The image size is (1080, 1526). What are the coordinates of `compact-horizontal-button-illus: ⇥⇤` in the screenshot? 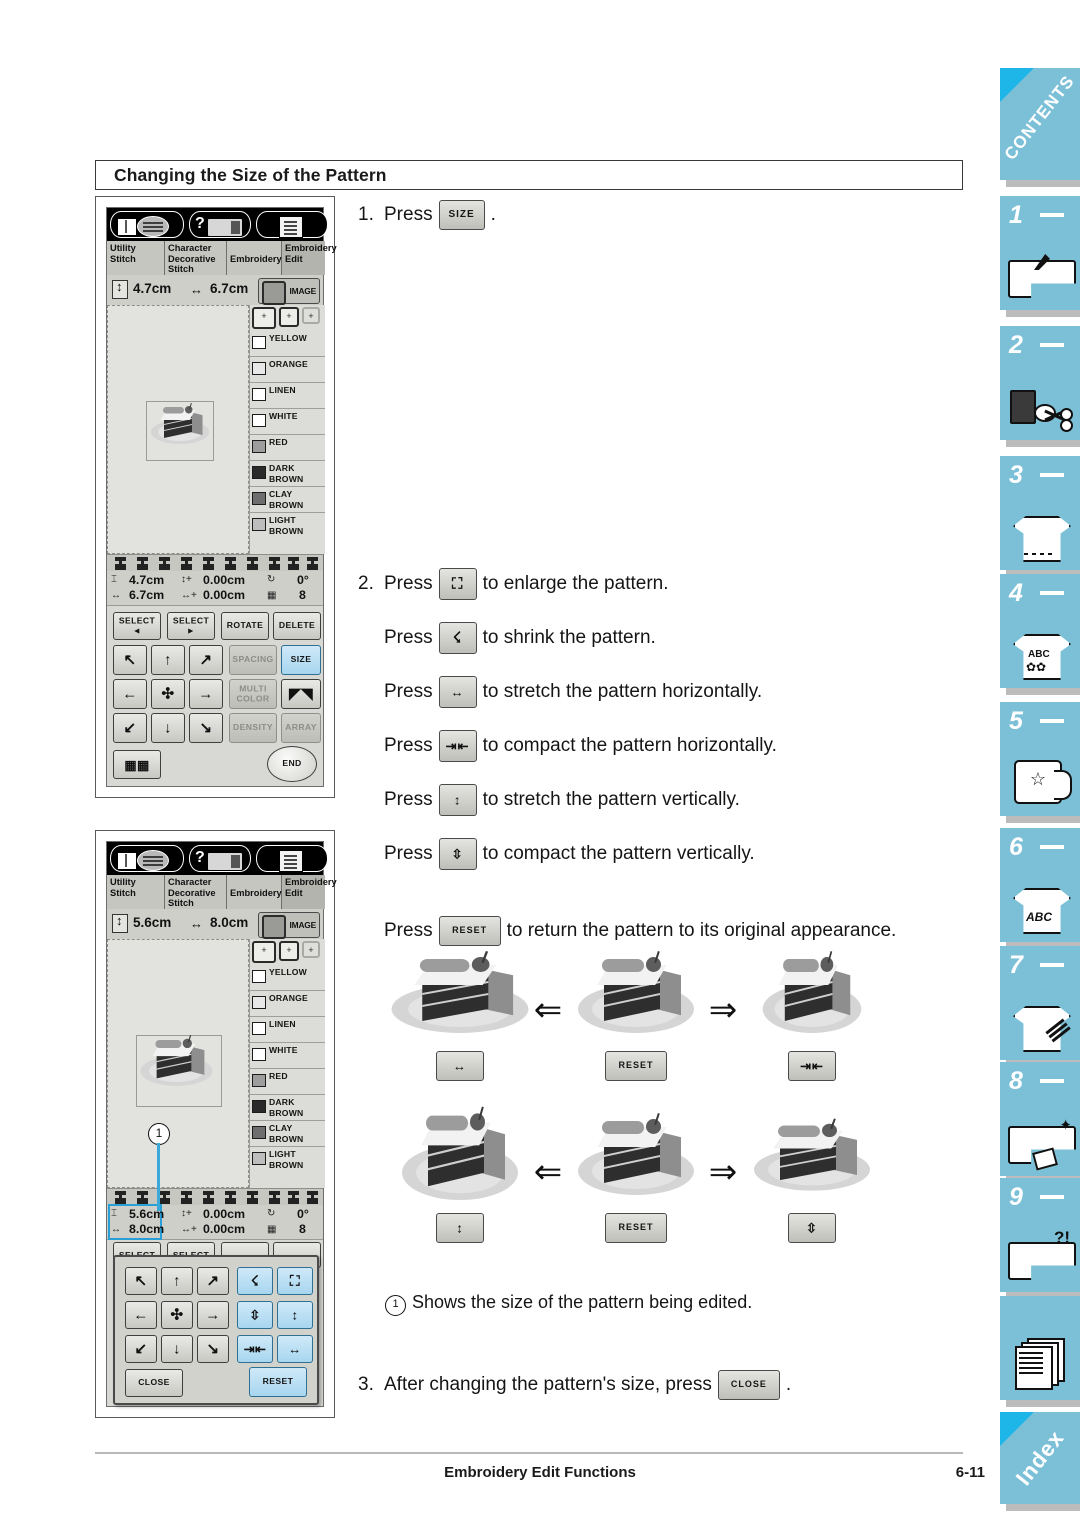 It's located at (812, 1066).